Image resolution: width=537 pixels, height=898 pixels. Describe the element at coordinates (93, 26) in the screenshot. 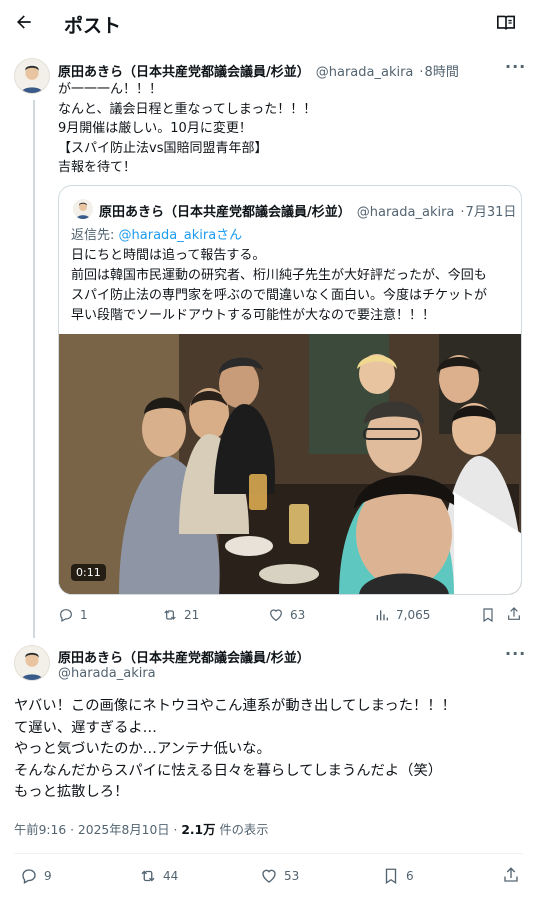

I see `page-title: ポスト` at that location.